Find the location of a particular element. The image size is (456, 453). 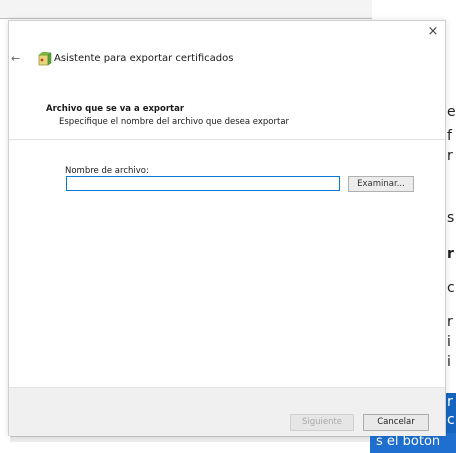

filename-input is located at coordinates (203, 183).